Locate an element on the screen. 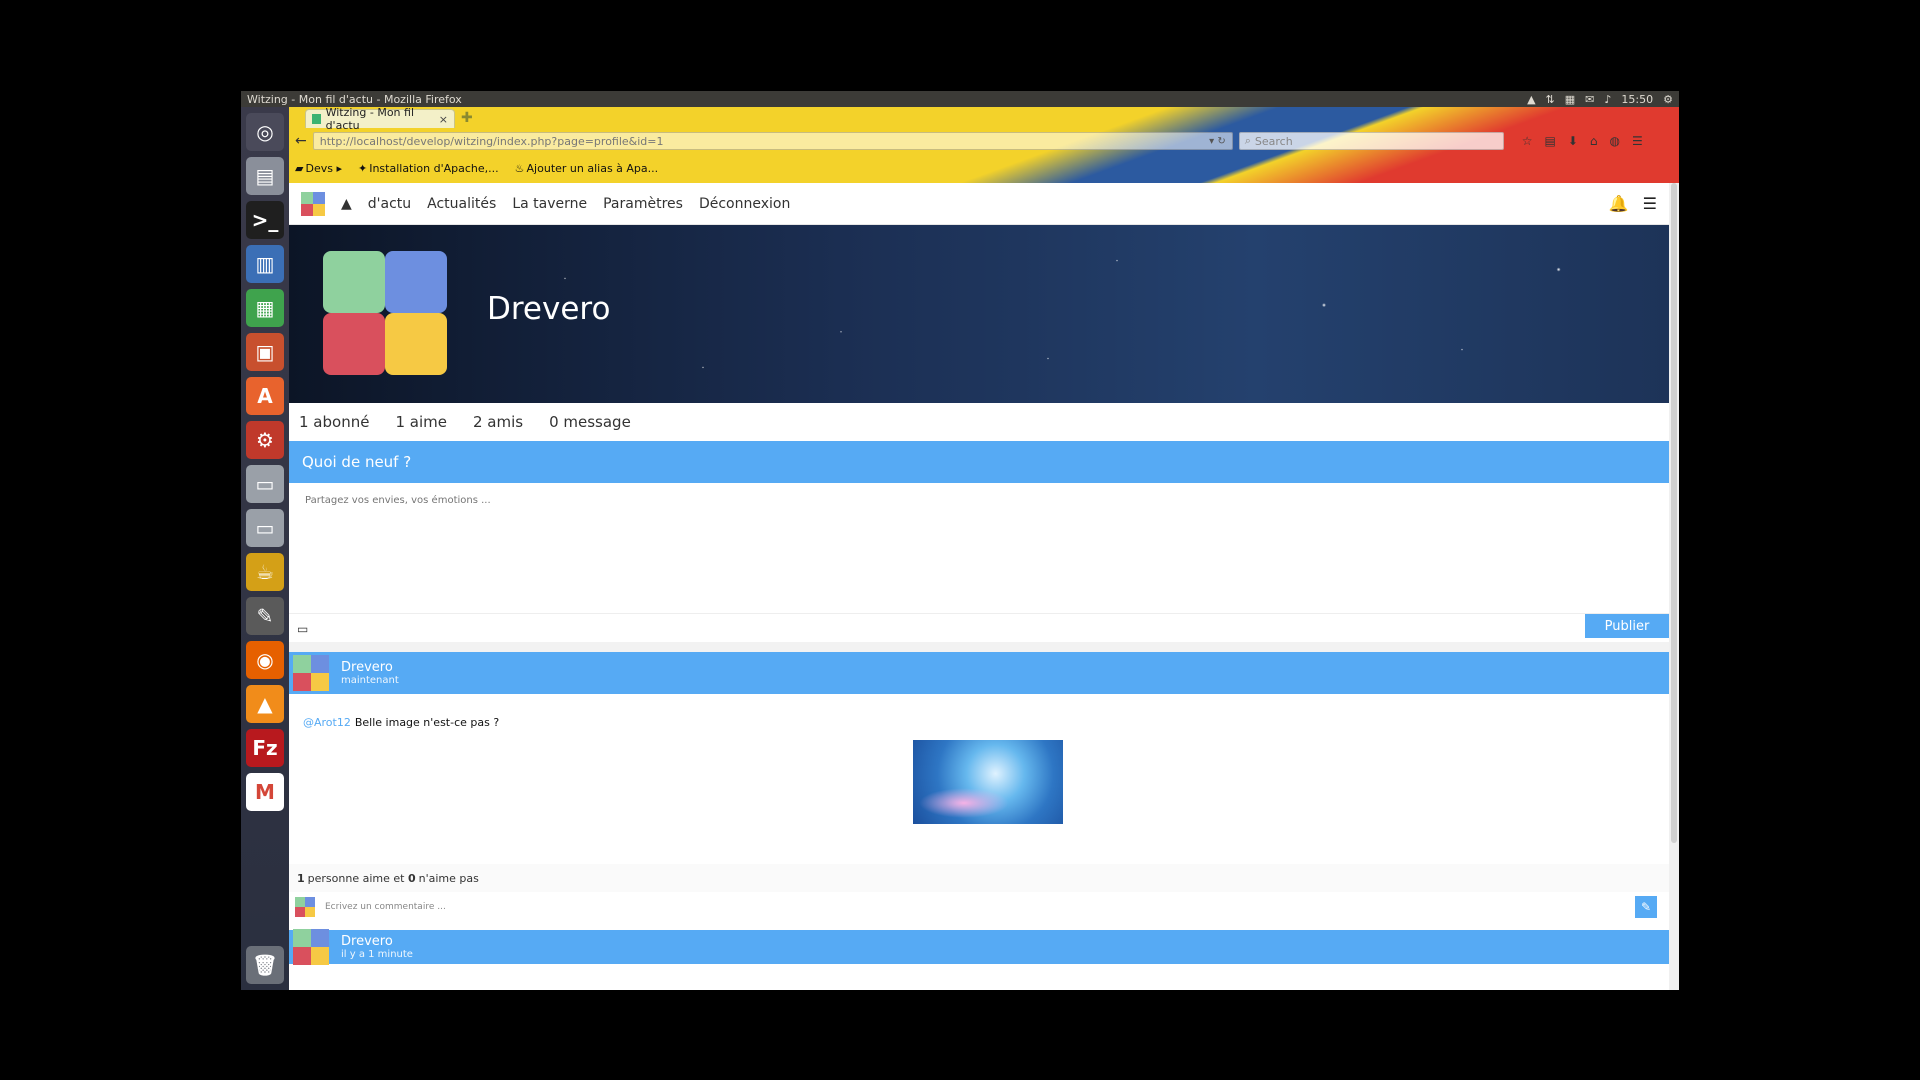 Image resolution: width=1920 pixels, height=1080 pixels. likes-row: 1 personne aime et 0 n'aime pas is located at coordinates (979, 878).